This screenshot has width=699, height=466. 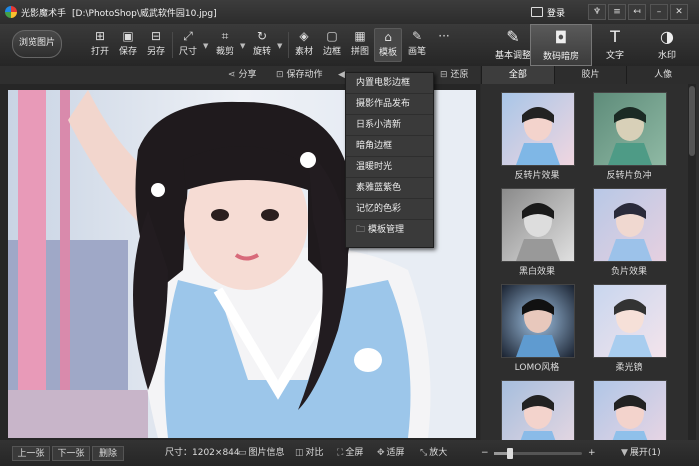 What do you see at coordinates (224, 52) in the screenshot?
I see `crop-label: 裁剪` at bounding box center [224, 52].